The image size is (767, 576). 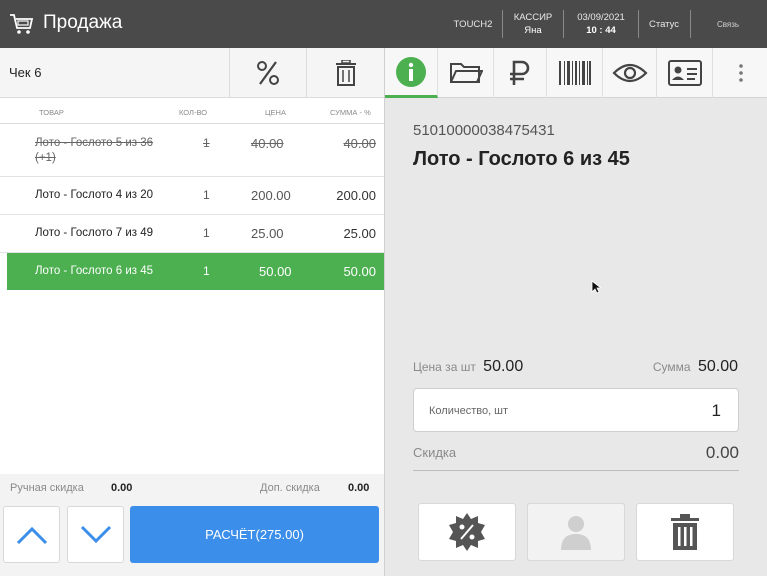 I want to click on datetime: 03/09/2021 10 : 44, so click(x=601, y=24).